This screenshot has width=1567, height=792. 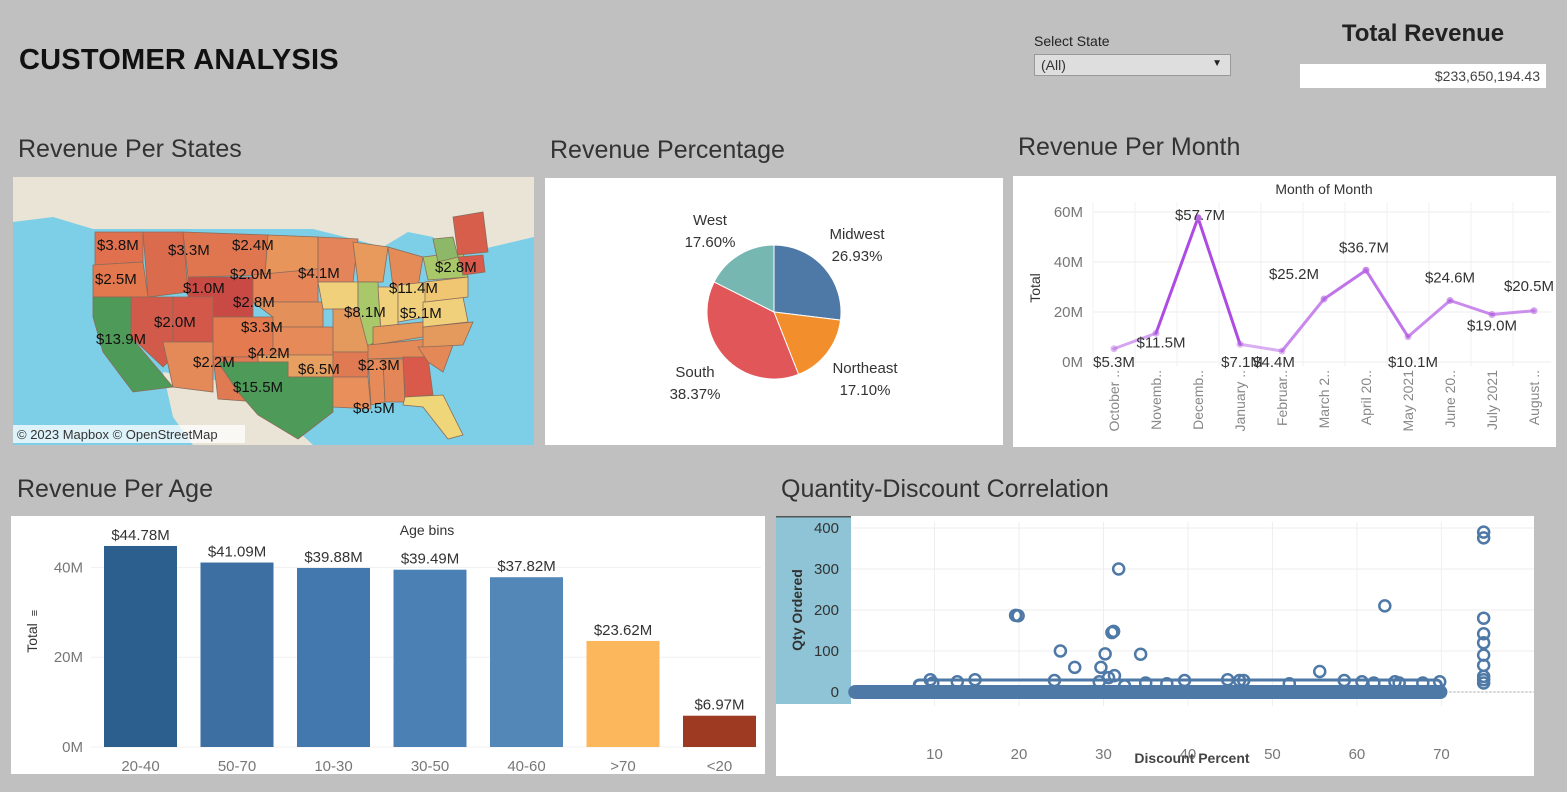 What do you see at coordinates (1019, 754) in the screenshot?
I see `scatter-x-tick: 20` at bounding box center [1019, 754].